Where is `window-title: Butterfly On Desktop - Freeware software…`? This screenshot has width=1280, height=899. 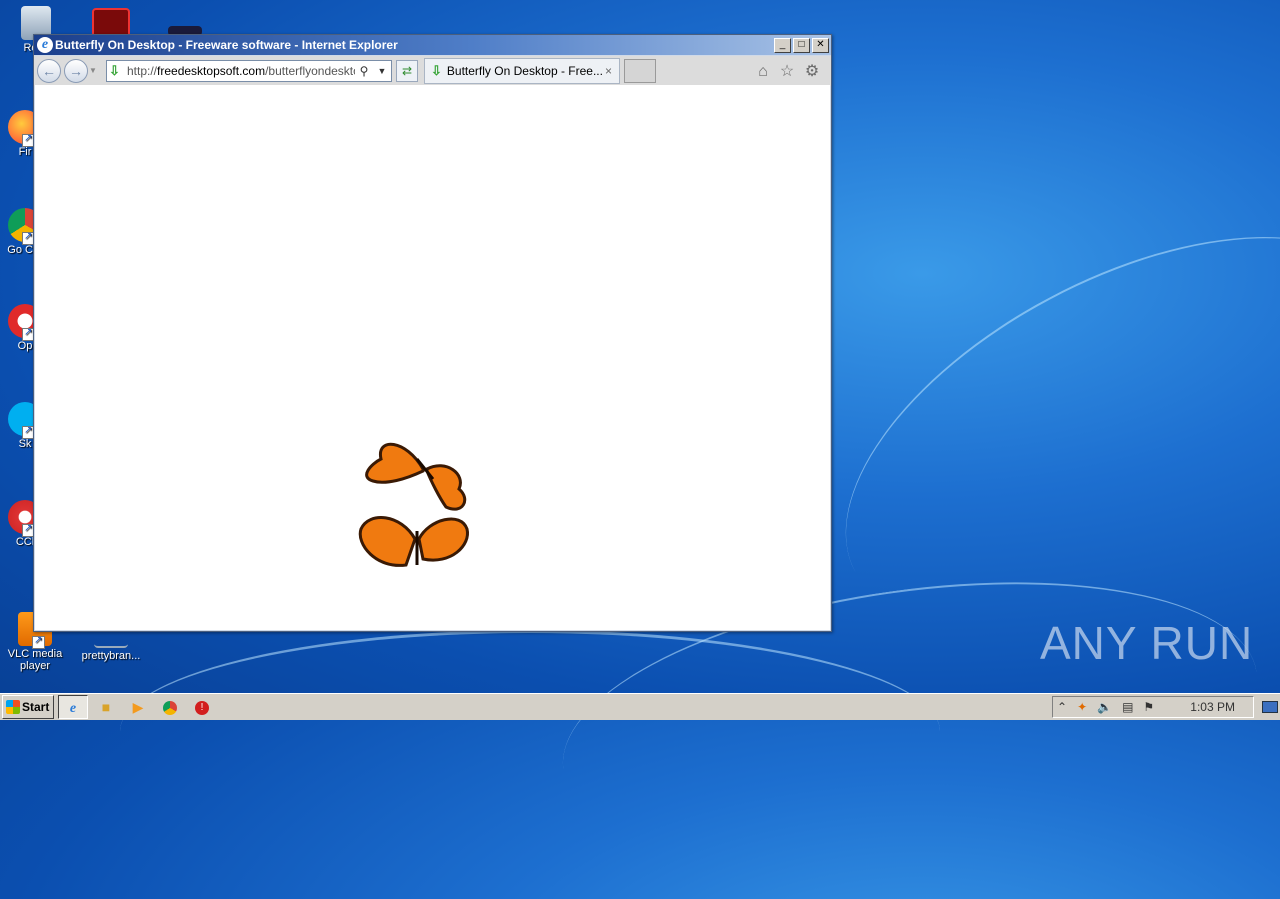 window-title: Butterfly On Desktop - Freeware software… is located at coordinates (226, 45).